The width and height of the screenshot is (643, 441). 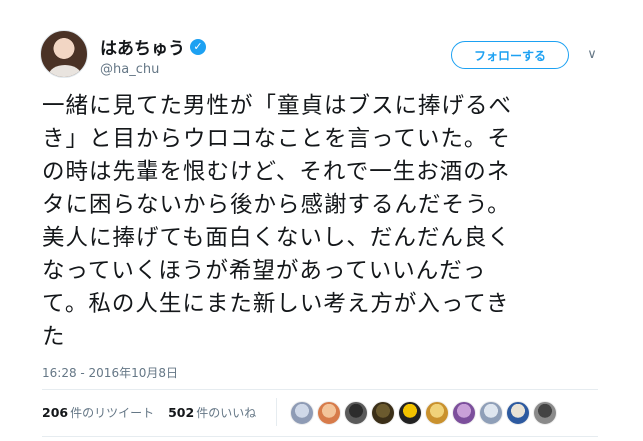 I want to click on stats-divider, so click(x=276, y=412).